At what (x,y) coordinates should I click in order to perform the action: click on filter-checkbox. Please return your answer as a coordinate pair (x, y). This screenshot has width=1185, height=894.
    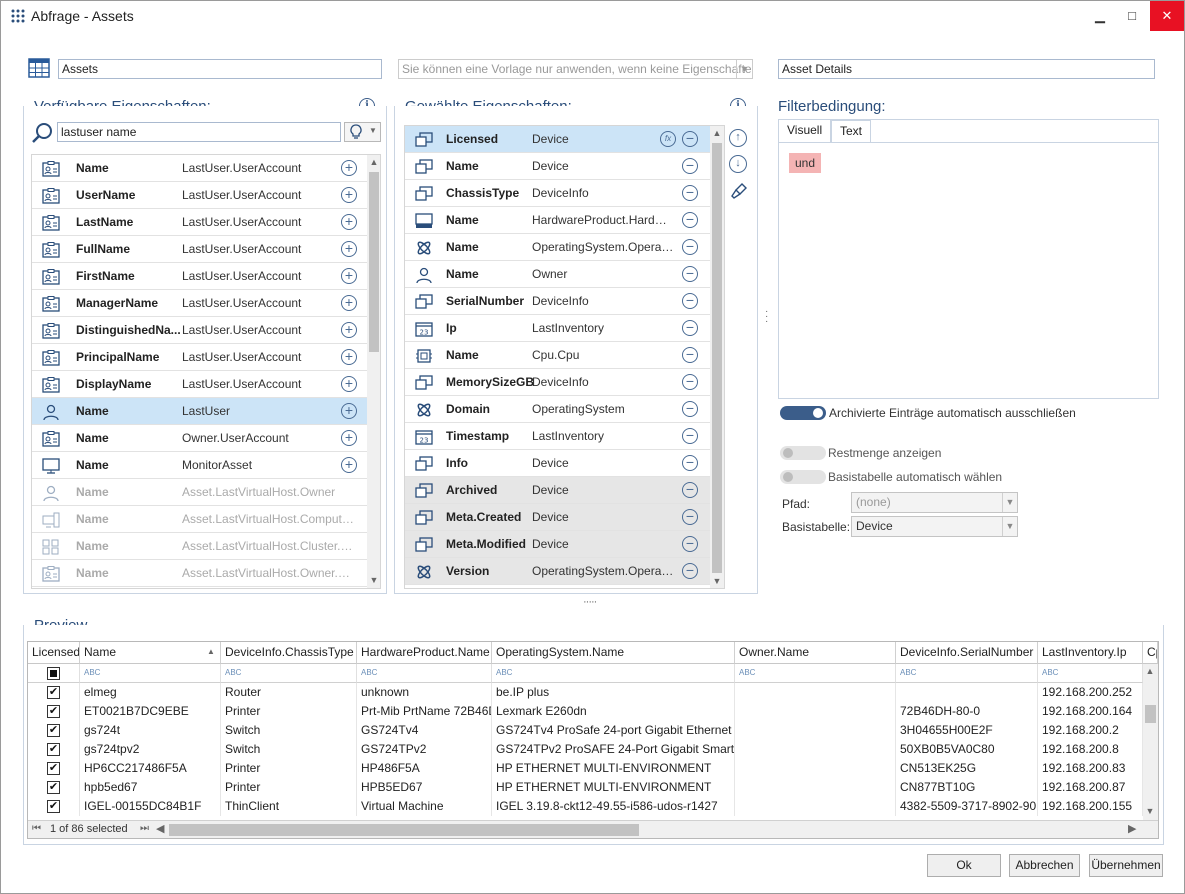
    Looking at the image, I should click on (53, 673).